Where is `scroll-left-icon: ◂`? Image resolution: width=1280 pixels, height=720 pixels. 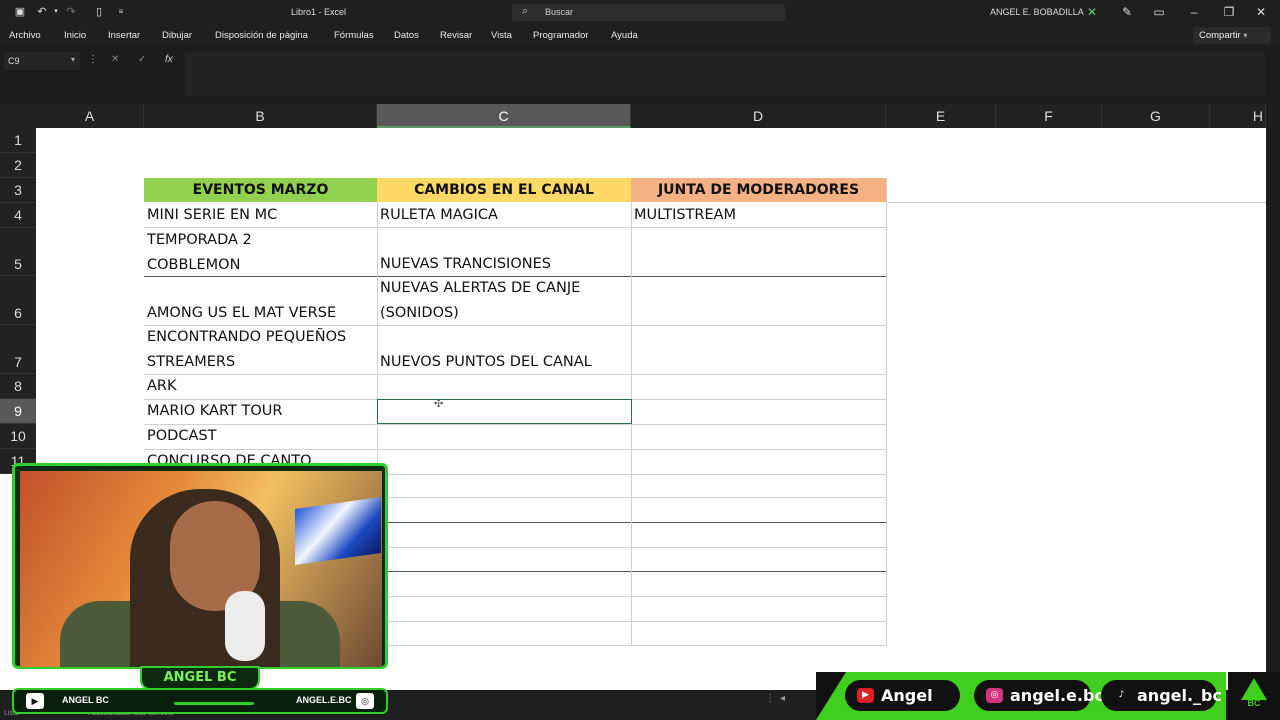 scroll-left-icon: ◂ is located at coordinates (782, 698).